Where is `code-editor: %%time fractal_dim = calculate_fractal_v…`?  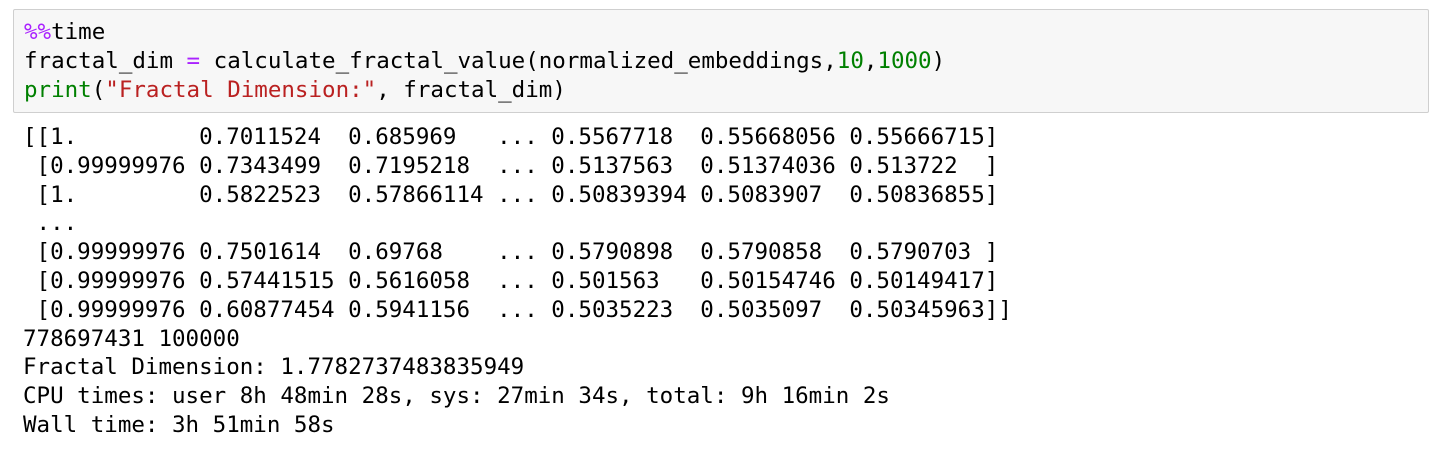 code-editor: %%time fractal_dim = calculate_fractal_v… is located at coordinates (484, 61).